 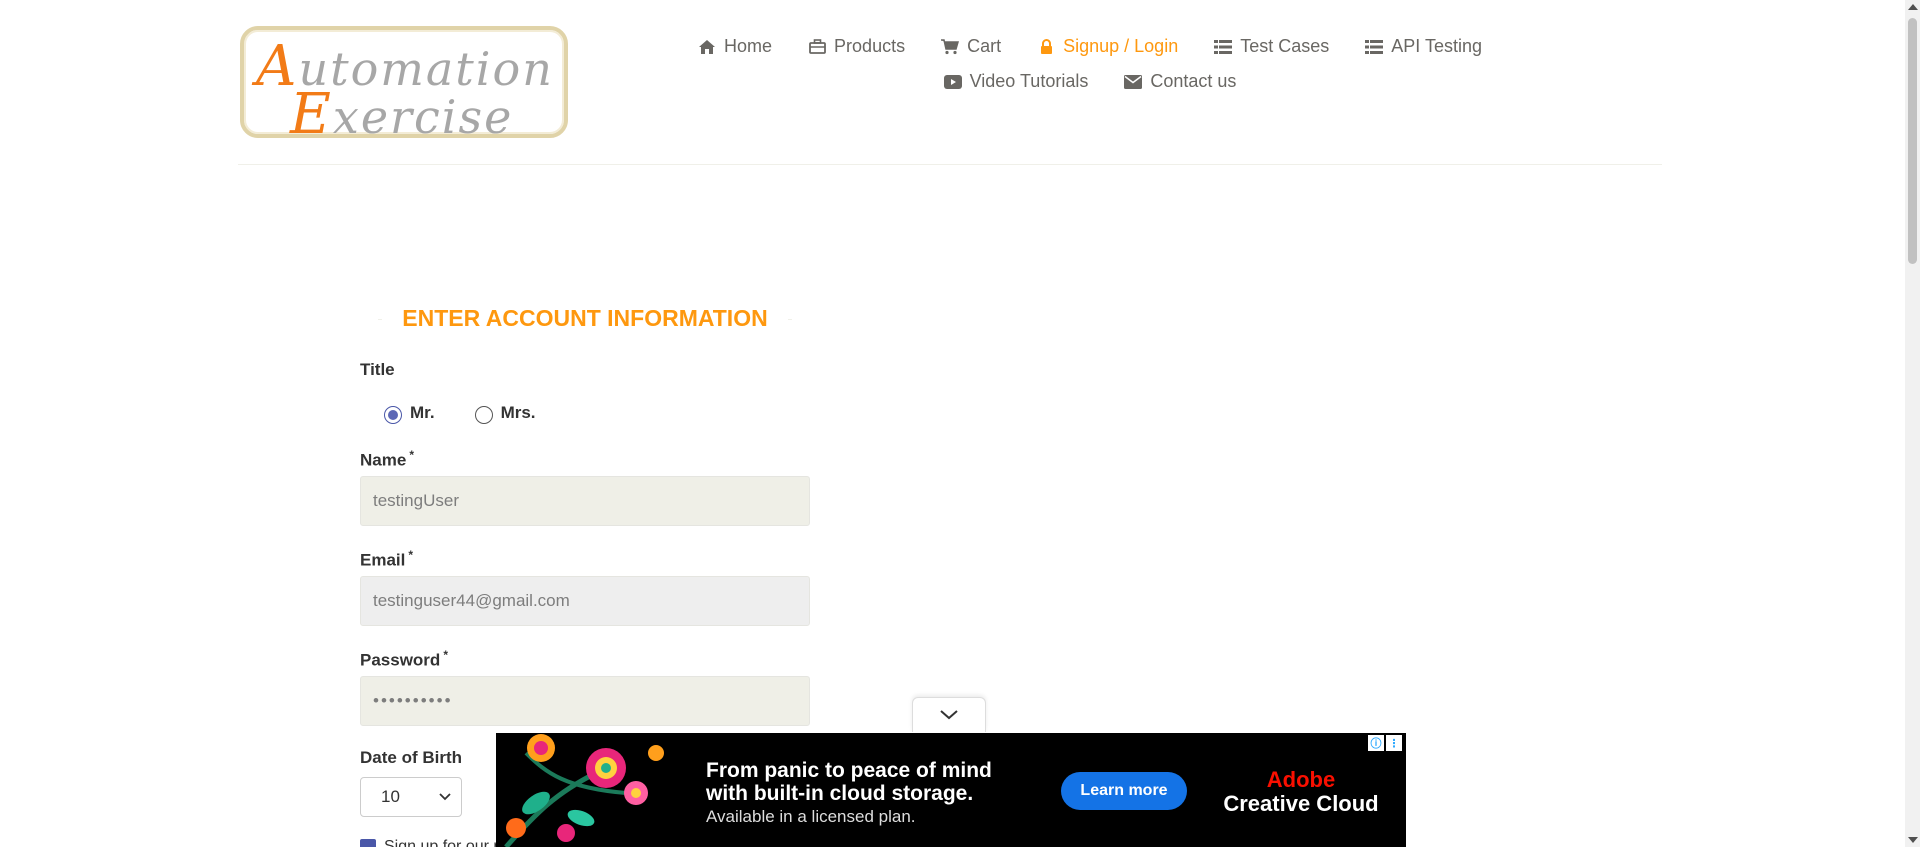 I want to click on ad-learn-more-button: Learn more, so click(x=1124, y=791).